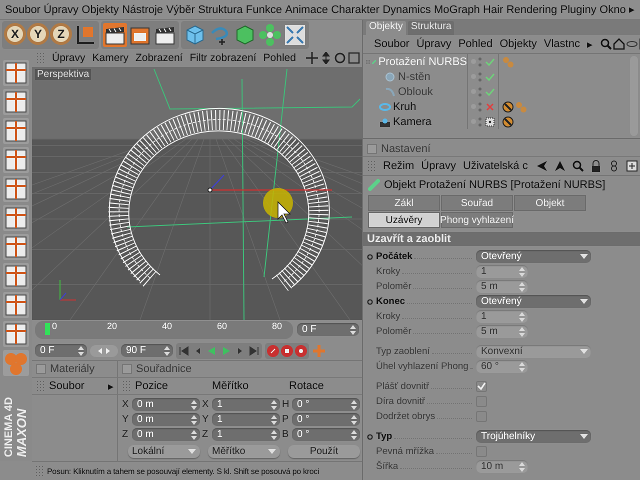  I want to click on menu-item: Rendering, so click(531, 10).